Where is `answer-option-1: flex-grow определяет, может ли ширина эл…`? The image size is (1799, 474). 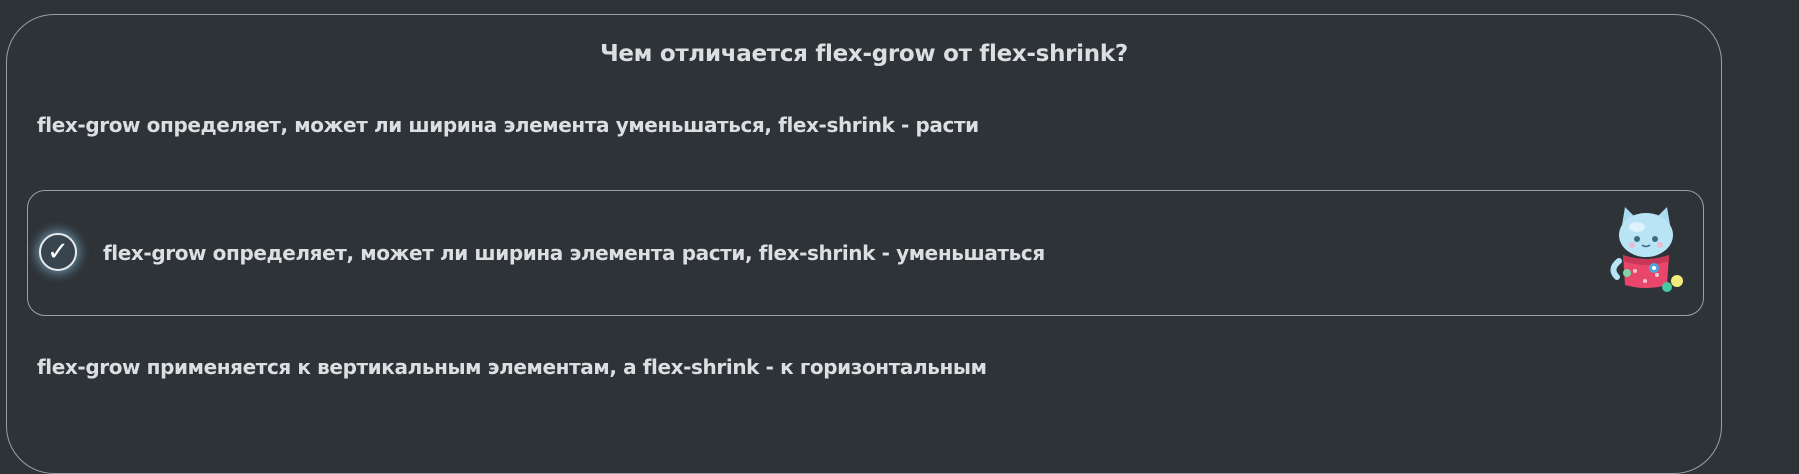 answer-option-1: flex-grow определяет, может ли ширина эл… is located at coordinates (508, 125).